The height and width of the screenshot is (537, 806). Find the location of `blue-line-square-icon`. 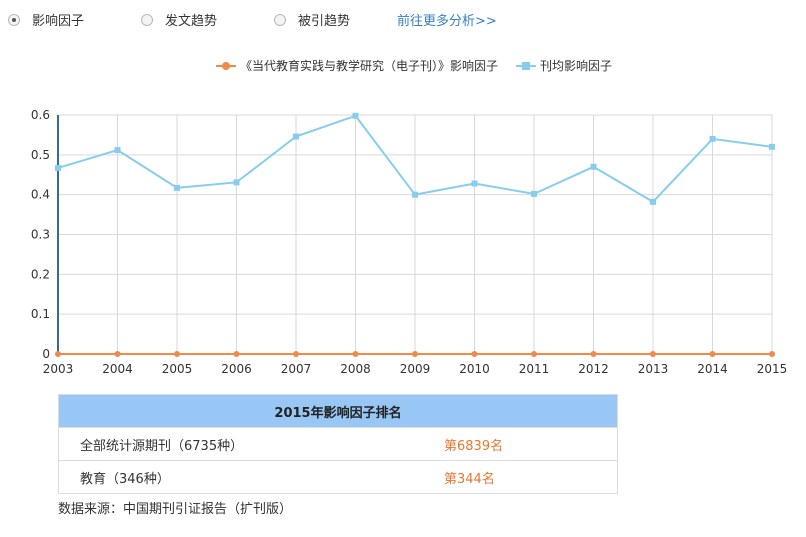

blue-line-square-icon is located at coordinates (526, 66).